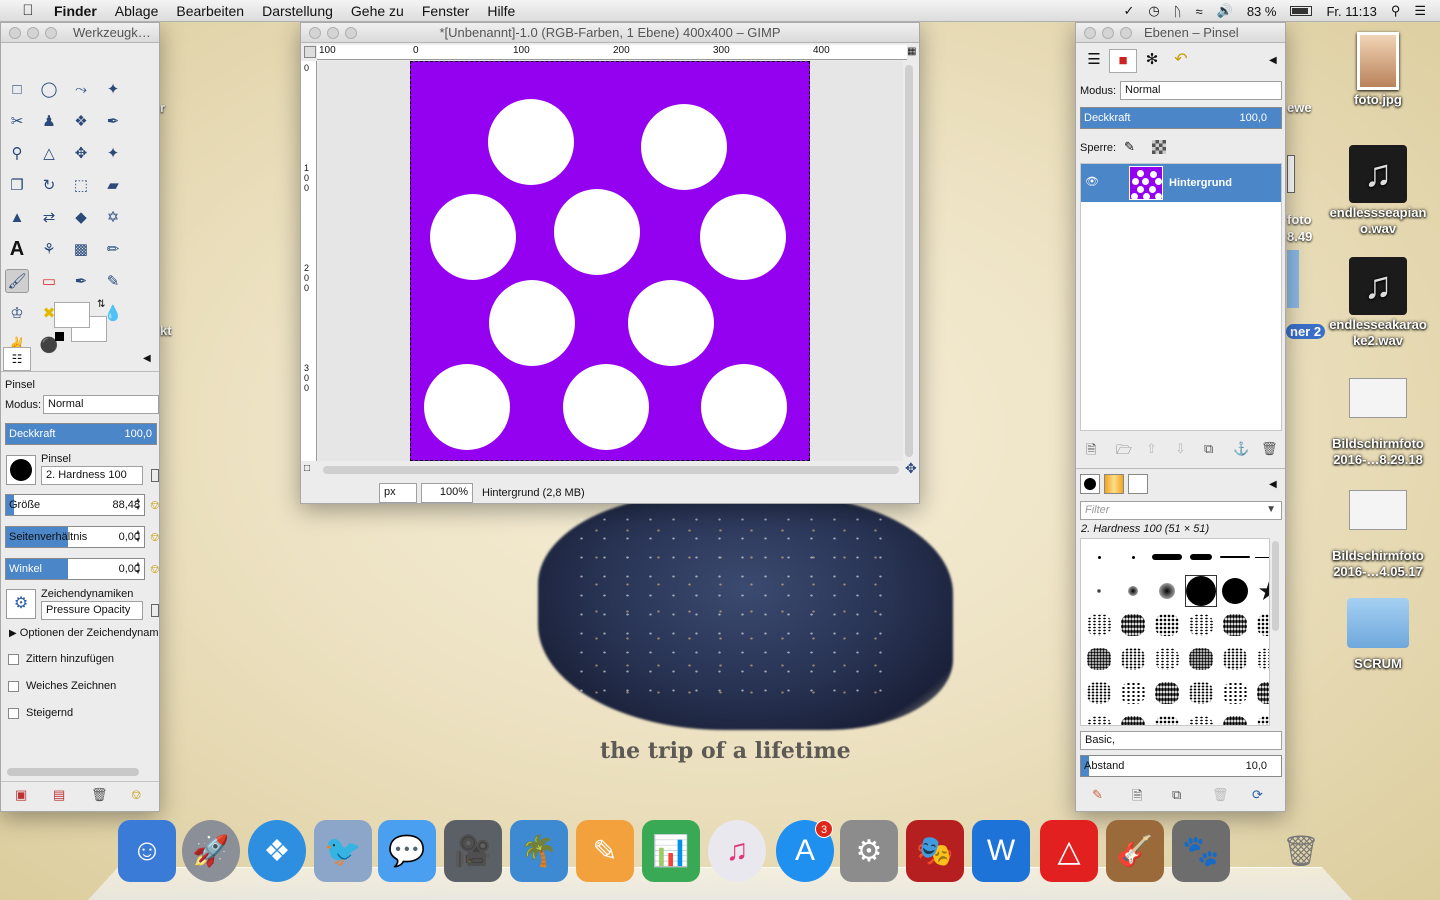 This screenshot has width=1440, height=900. What do you see at coordinates (343, 851) in the screenshot?
I see `dock-app-mail: 🐦` at bounding box center [343, 851].